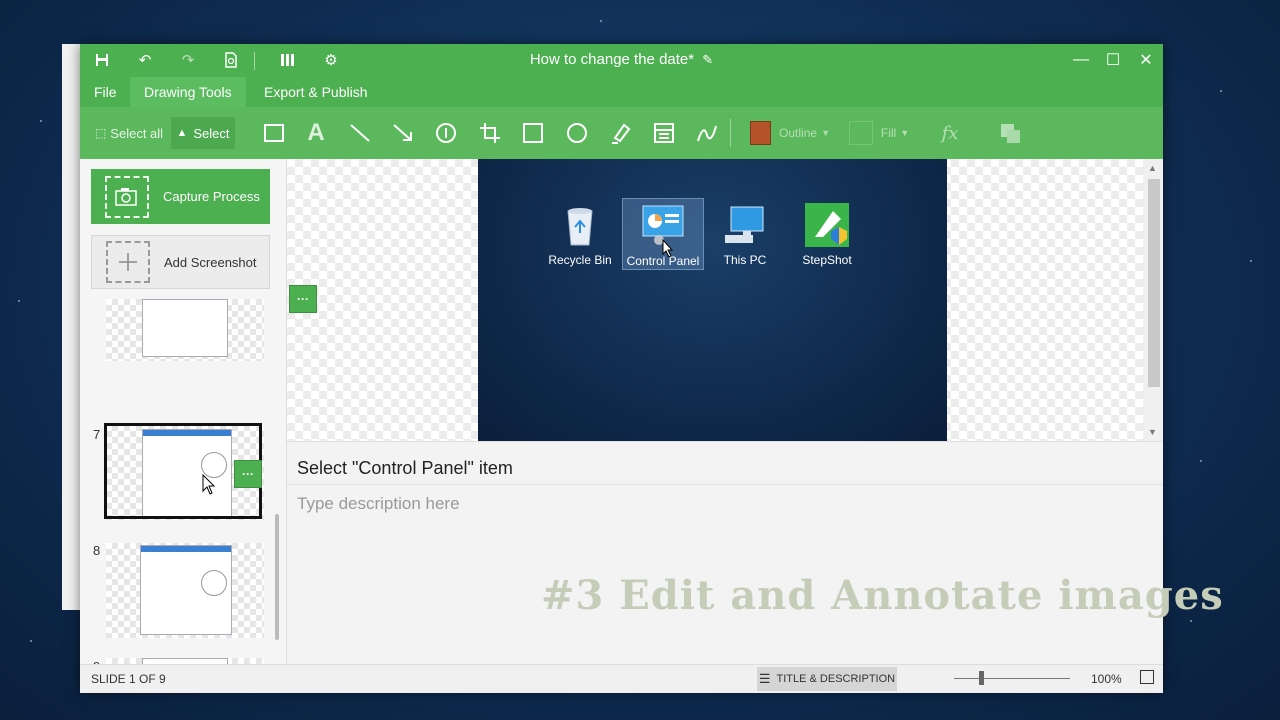 The image size is (1280, 720). What do you see at coordinates (981, 678) in the screenshot?
I see `zoom-slider-knob` at bounding box center [981, 678].